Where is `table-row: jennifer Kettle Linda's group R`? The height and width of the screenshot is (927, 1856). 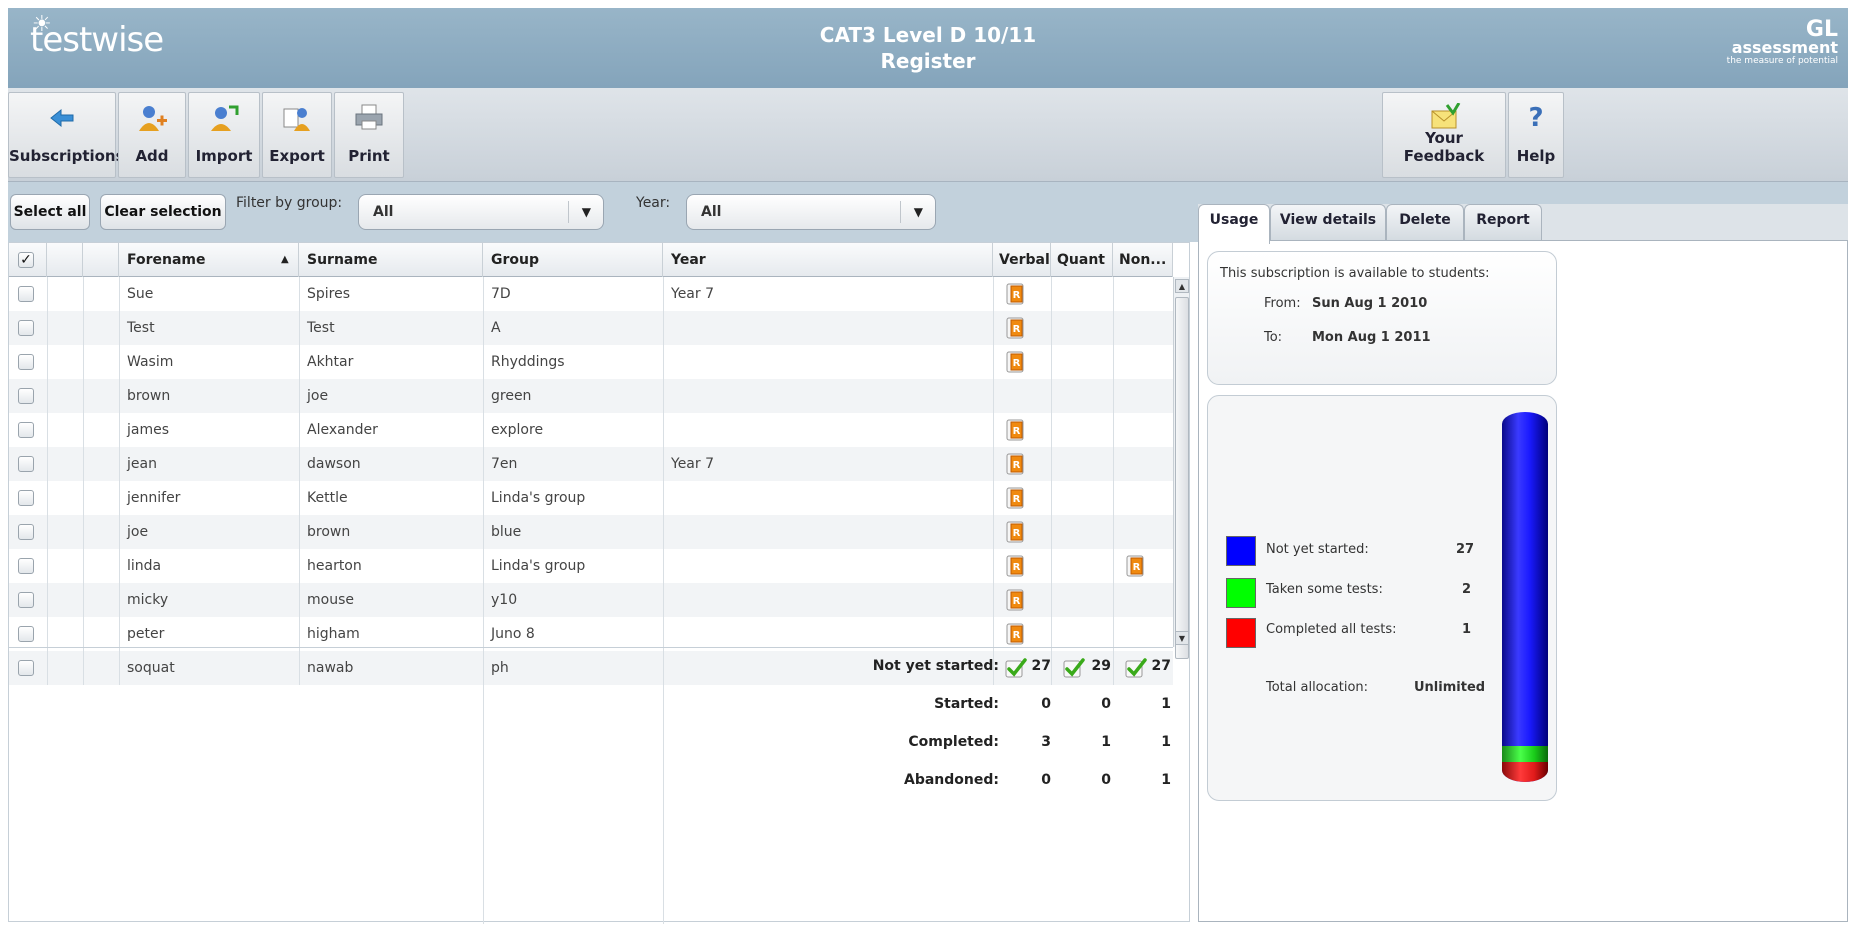
table-row: jennifer Kettle Linda's group R is located at coordinates (591, 498).